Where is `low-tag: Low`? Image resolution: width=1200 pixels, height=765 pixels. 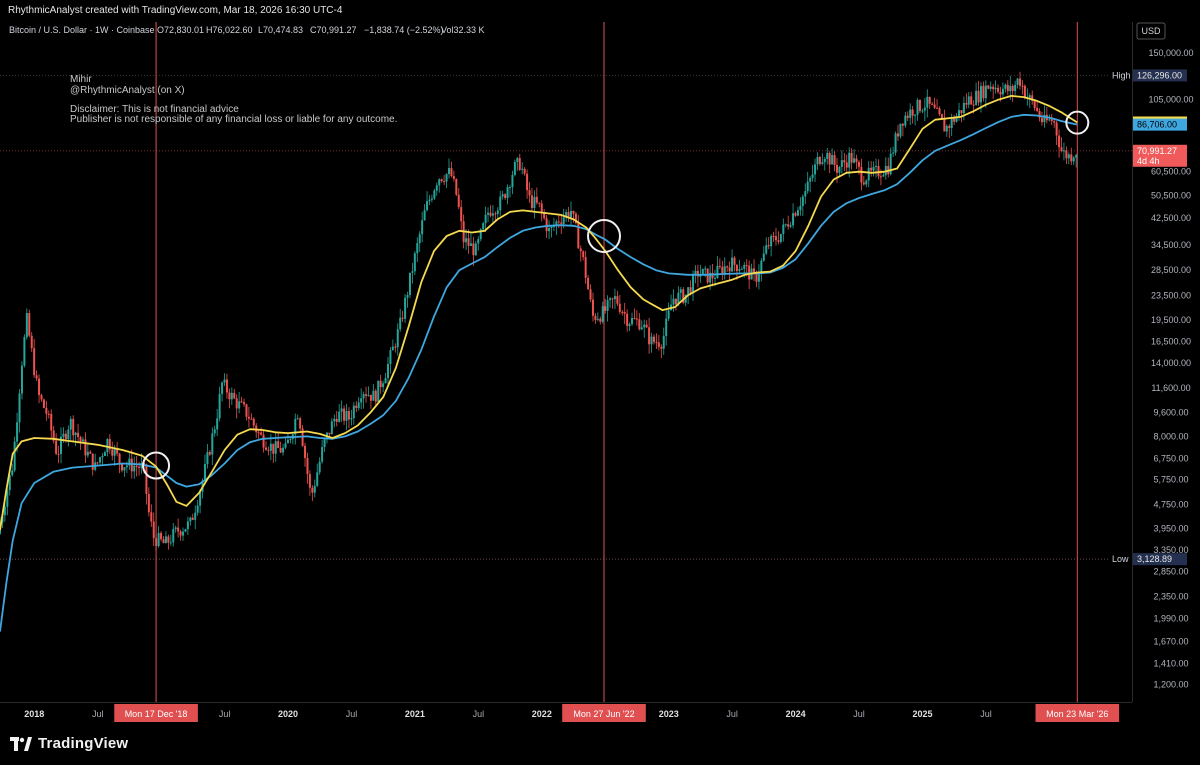 low-tag: Low is located at coordinates (1120, 559).